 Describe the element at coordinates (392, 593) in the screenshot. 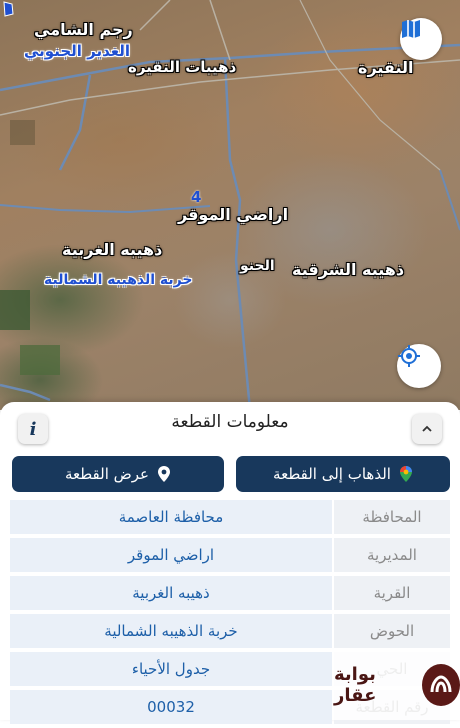

I see `row-key-village: القرية` at that location.